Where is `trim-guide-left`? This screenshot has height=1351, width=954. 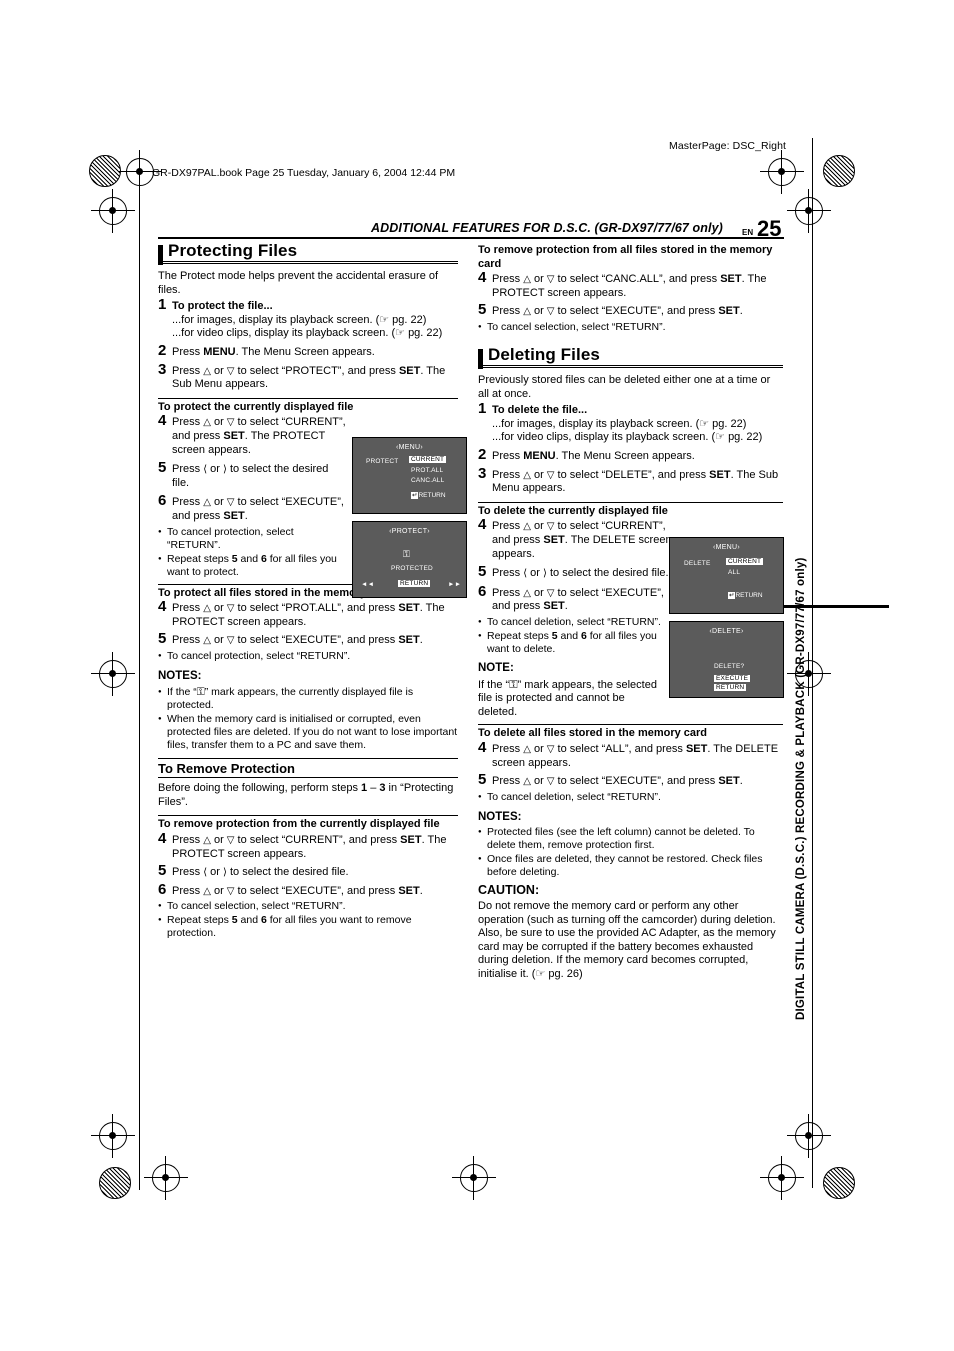
trim-guide-left is located at coordinates (139, 679).